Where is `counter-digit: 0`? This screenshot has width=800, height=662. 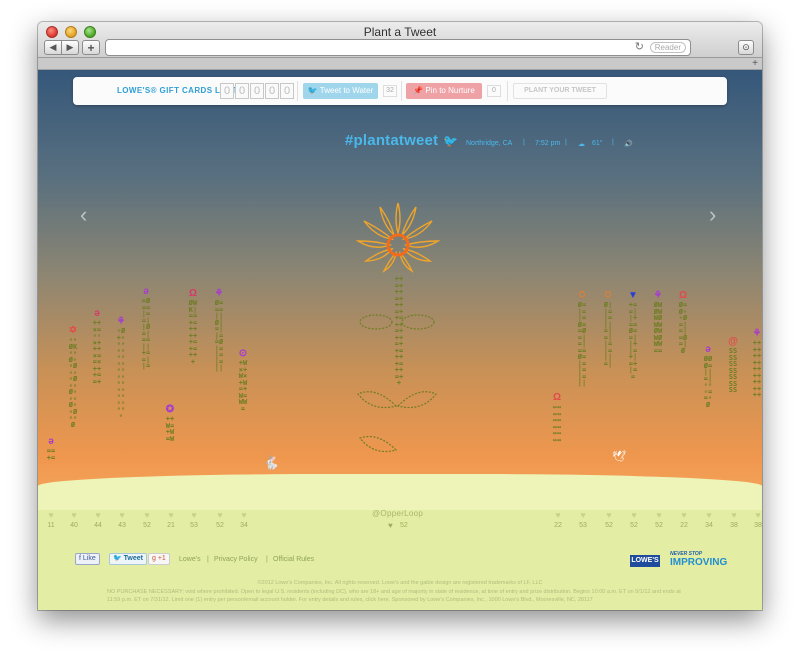 counter-digit: 0 is located at coordinates (257, 91).